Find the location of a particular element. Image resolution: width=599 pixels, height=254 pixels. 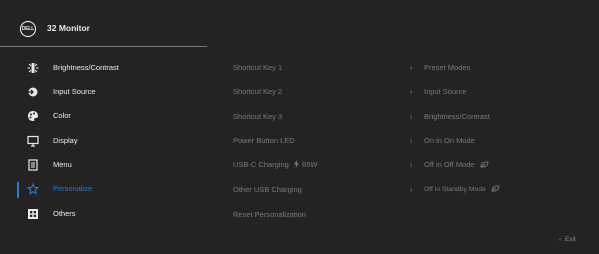

menu-item-brightness-contrast: Brightness/Contrast is located at coordinates (103, 68).